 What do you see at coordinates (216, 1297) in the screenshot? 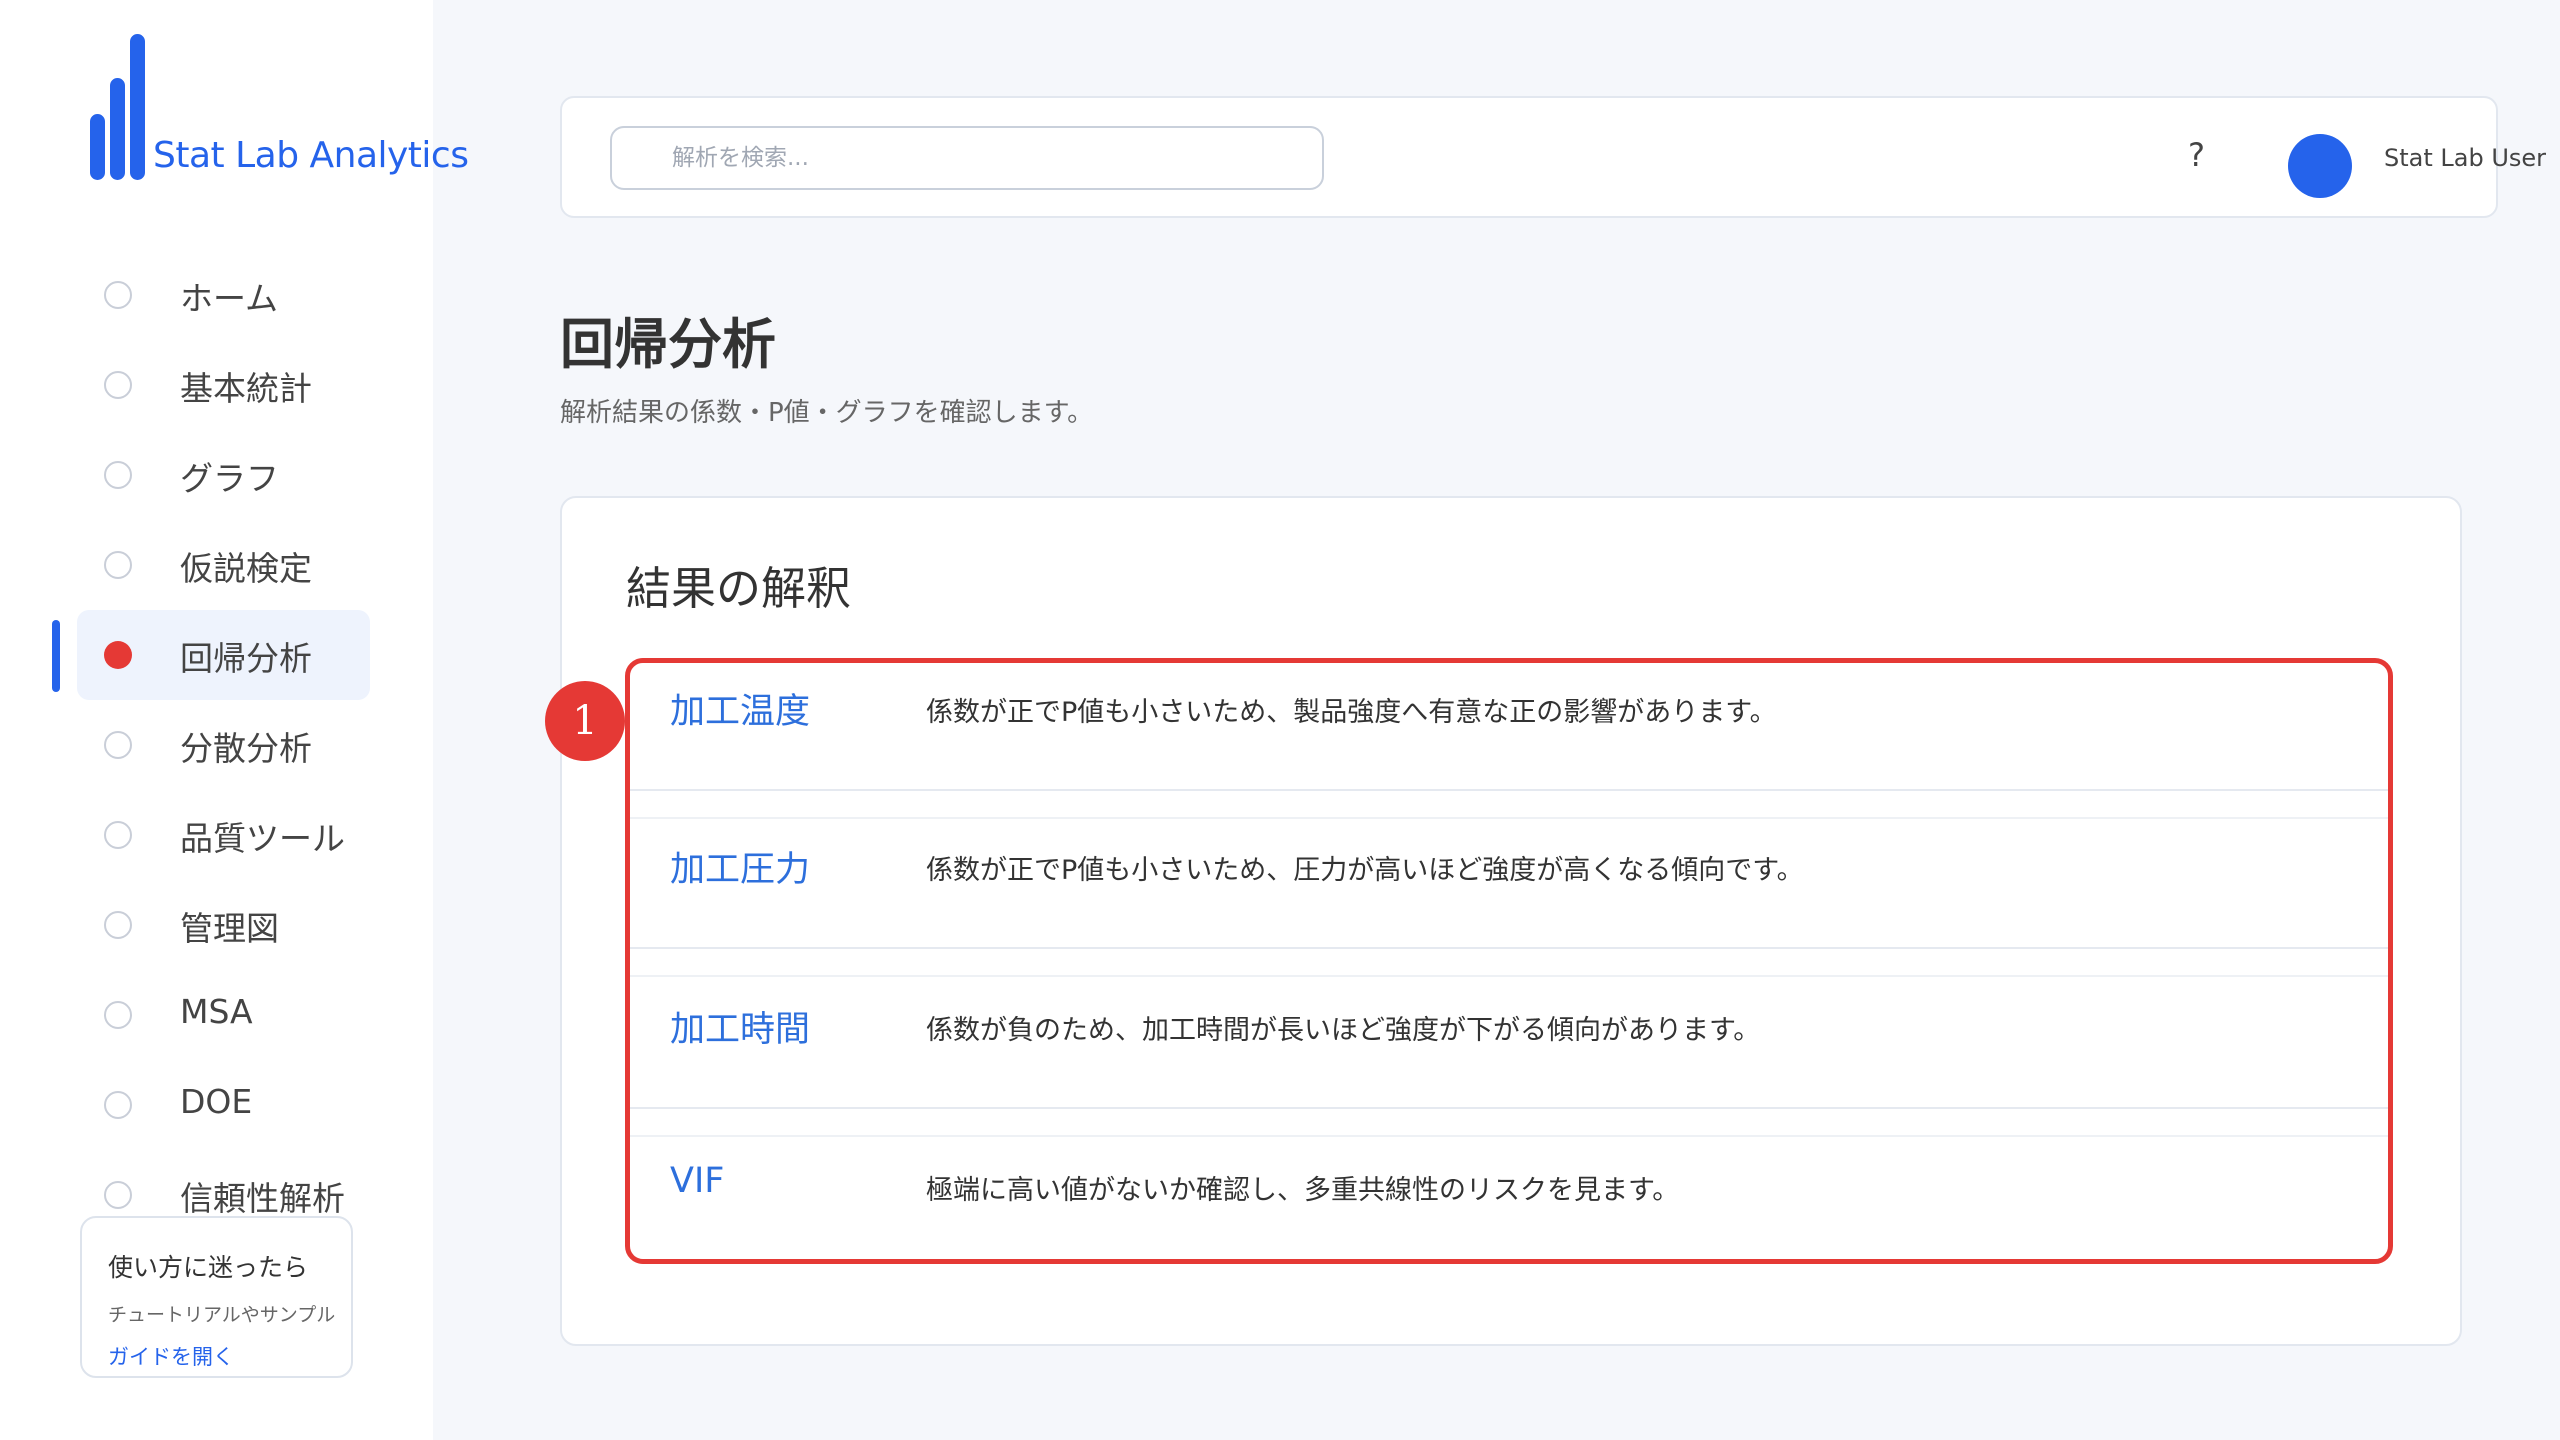
I see `help-card: 使い方に迷ったら チュートリアルやサンプル ガイドを開く` at bounding box center [216, 1297].